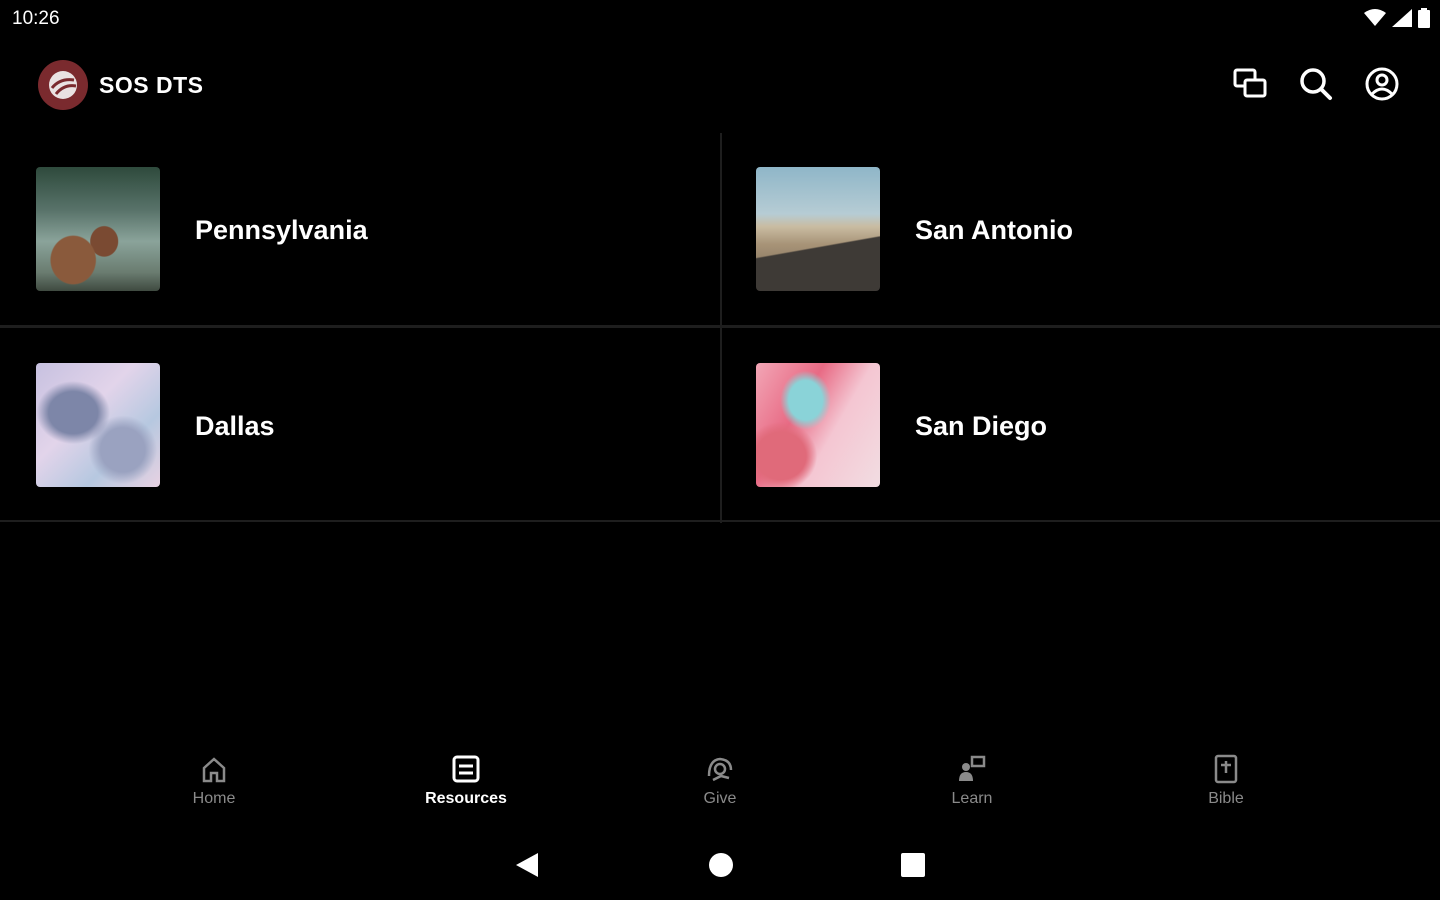  Describe the element at coordinates (466, 798) in the screenshot. I see `nav-label: Resources` at that location.